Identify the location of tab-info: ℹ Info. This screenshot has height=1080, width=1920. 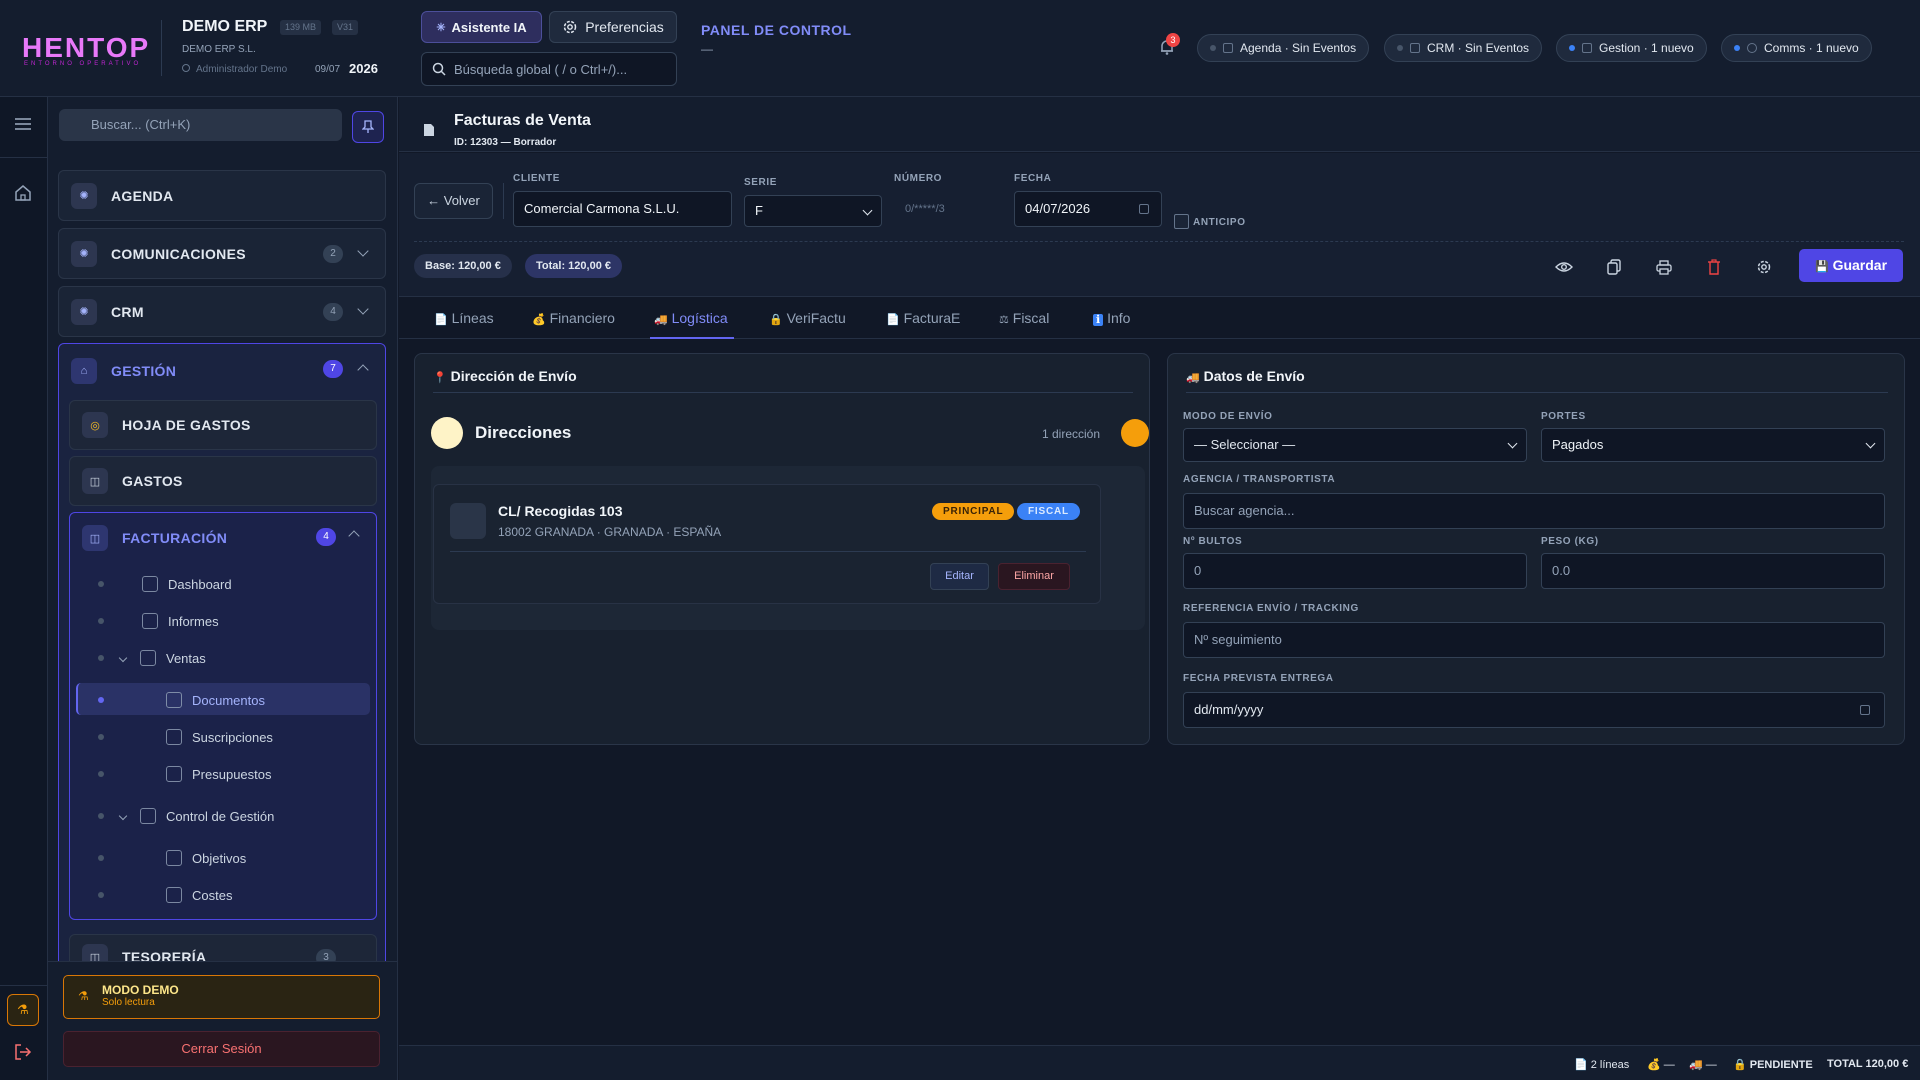
(1111, 318).